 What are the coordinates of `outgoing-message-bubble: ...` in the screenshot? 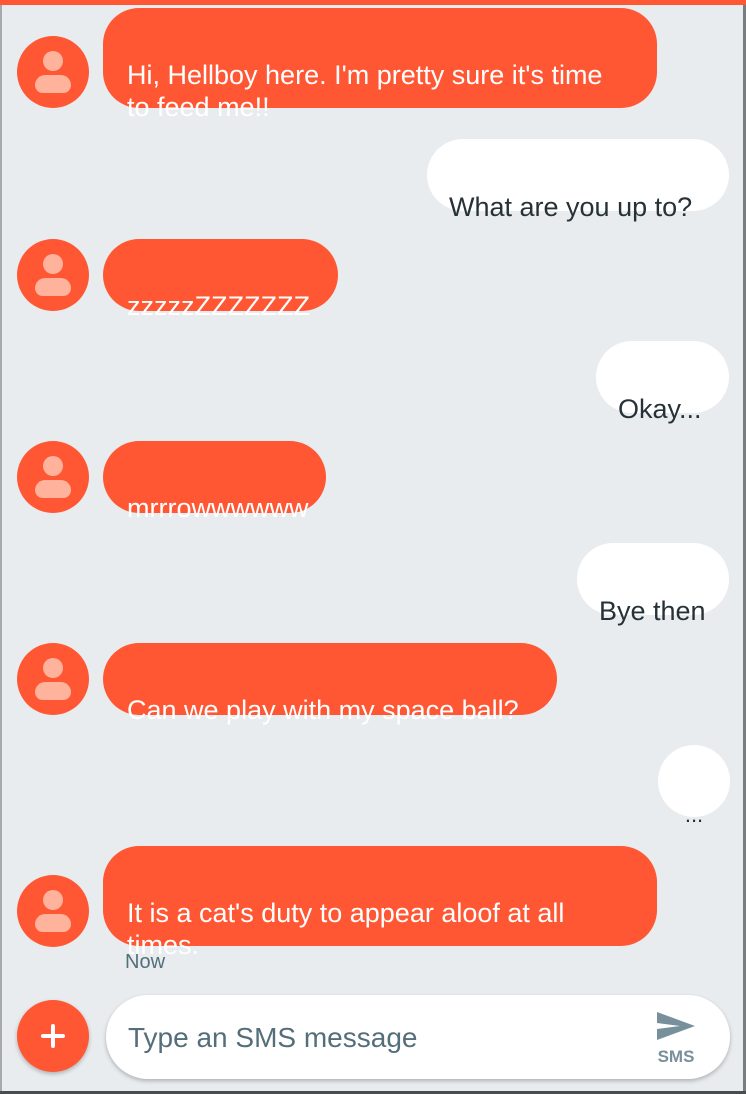 It's located at (694, 786).